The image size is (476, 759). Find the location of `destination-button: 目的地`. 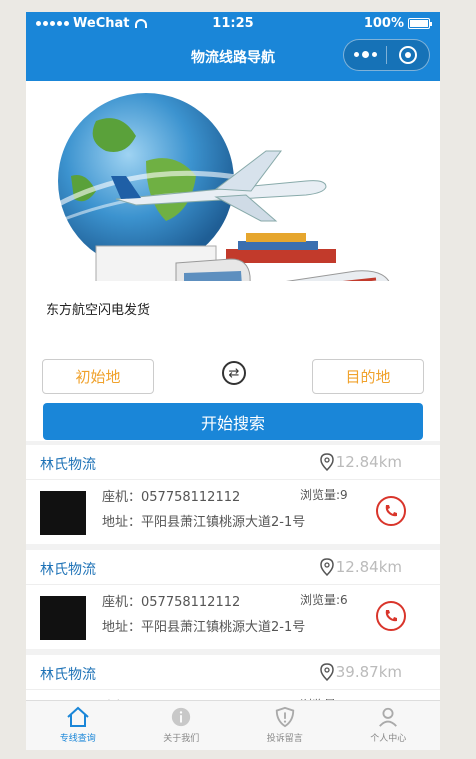

destination-button: 目的地 is located at coordinates (368, 376).